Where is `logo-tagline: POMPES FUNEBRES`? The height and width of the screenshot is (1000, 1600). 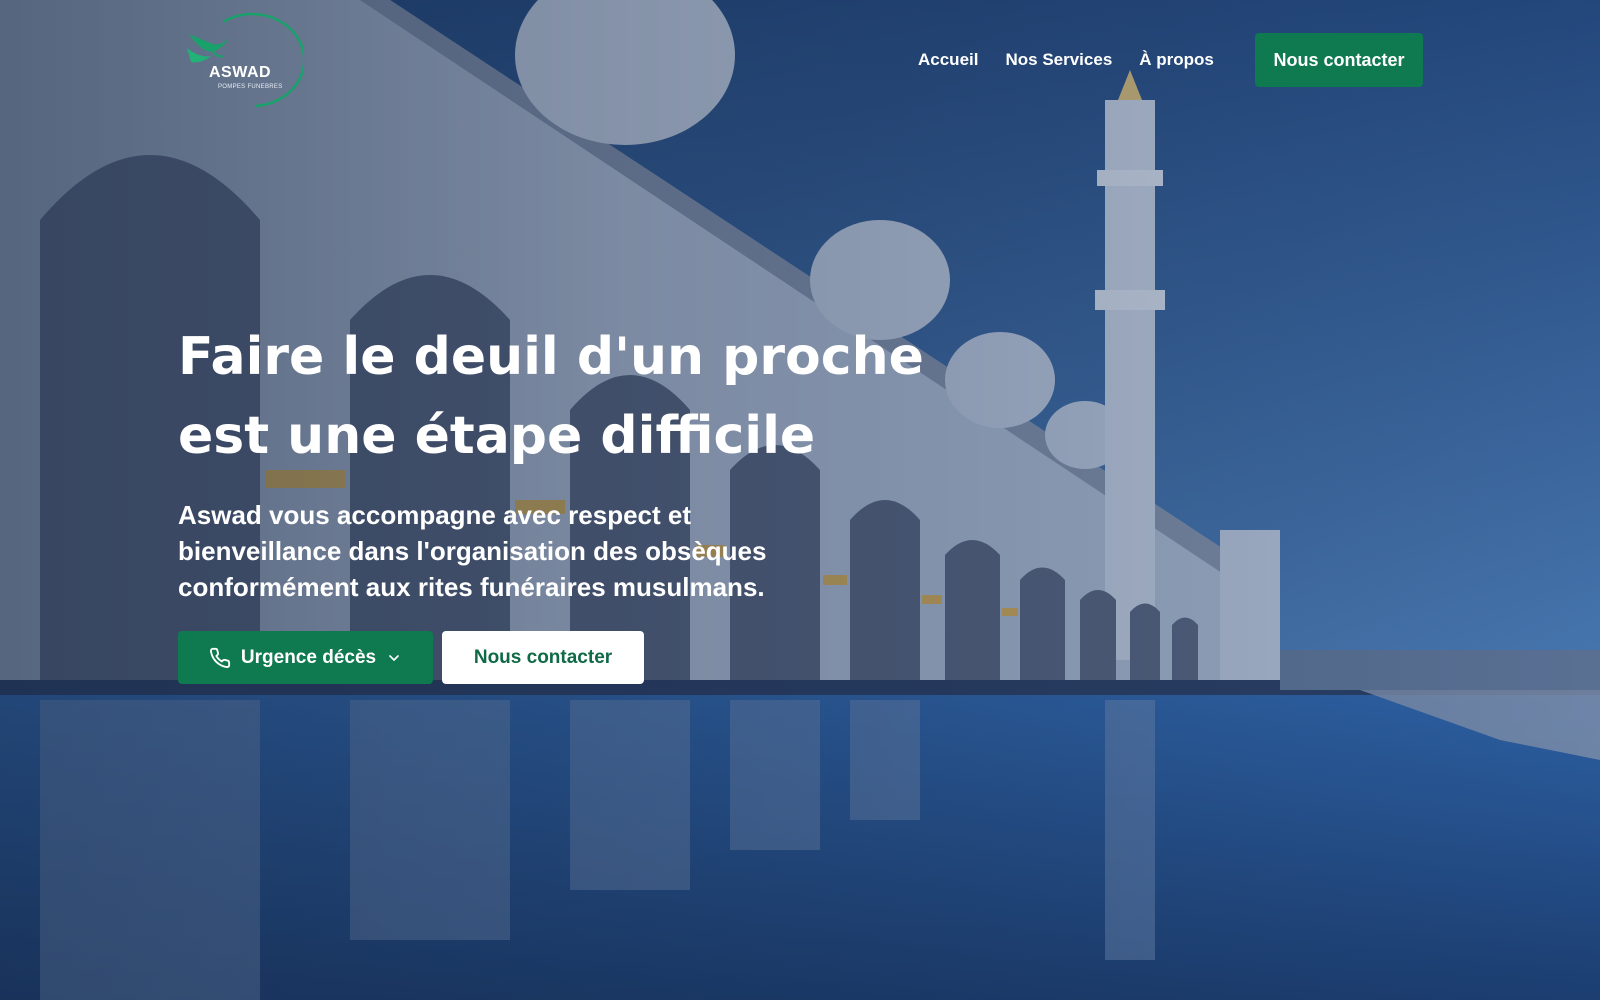
logo-tagline: POMPES FUNEBRES is located at coordinates (250, 87).